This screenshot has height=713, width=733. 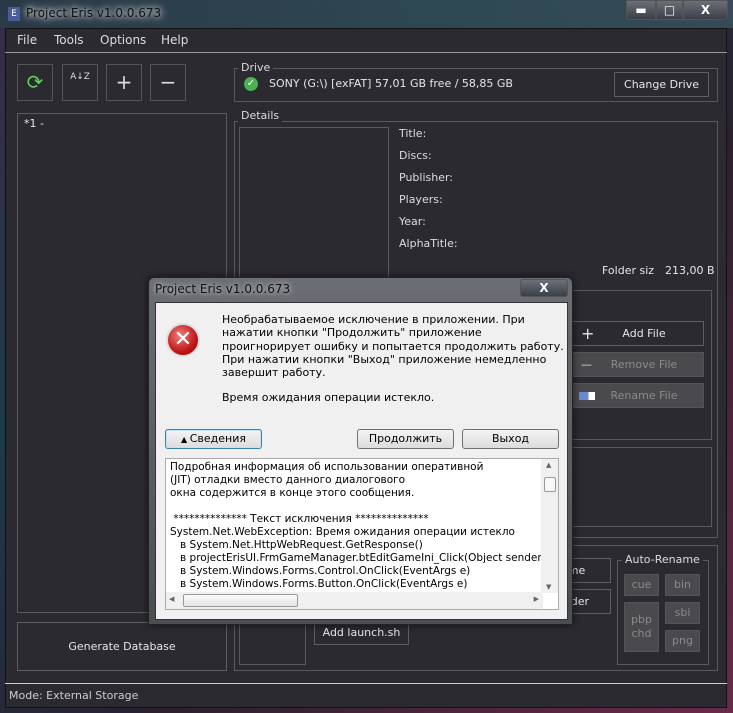 I want to click on scroll-left-icon: ◀, so click(x=171, y=599).